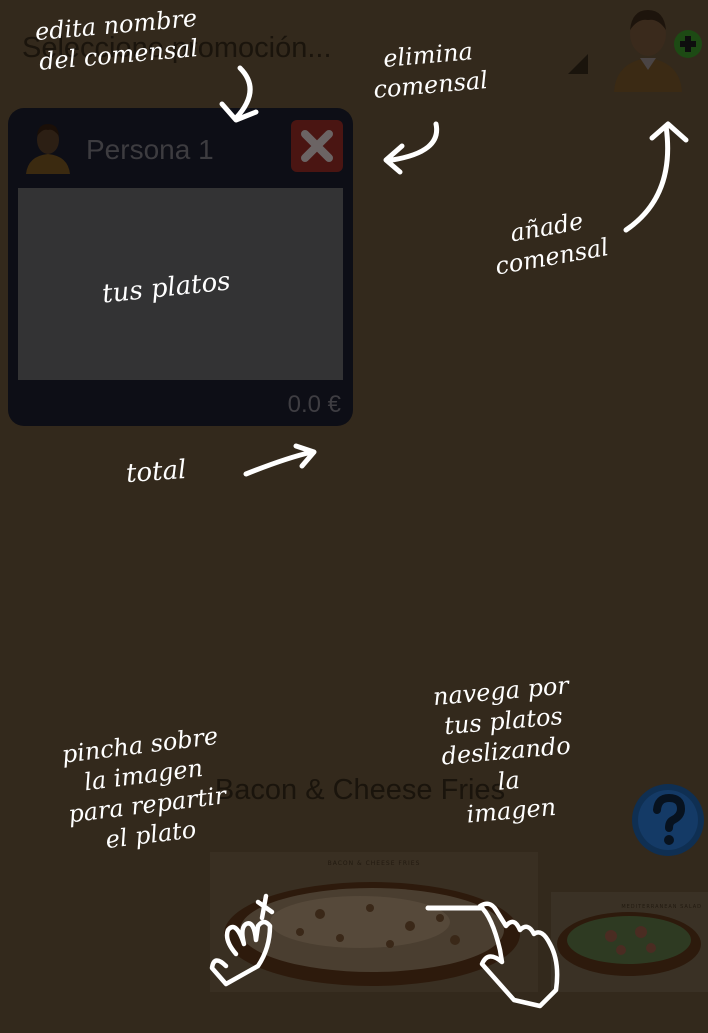  What do you see at coordinates (411, 148) in the screenshot?
I see `arrow-remove-diner-icon` at bounding box center [411, 148].